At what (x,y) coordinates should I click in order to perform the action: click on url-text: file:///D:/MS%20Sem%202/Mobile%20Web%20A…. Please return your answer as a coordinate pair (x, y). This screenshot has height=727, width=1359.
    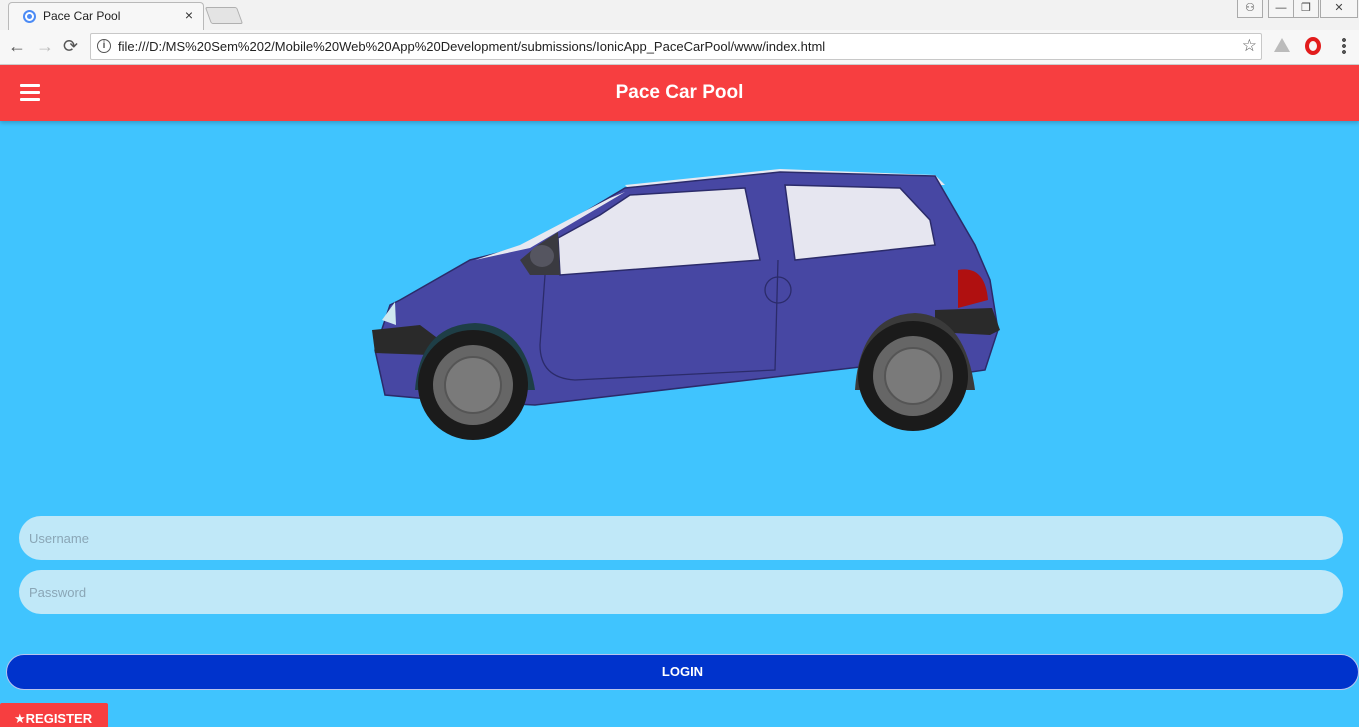
    Looking at the image, I should click on (471, 46).